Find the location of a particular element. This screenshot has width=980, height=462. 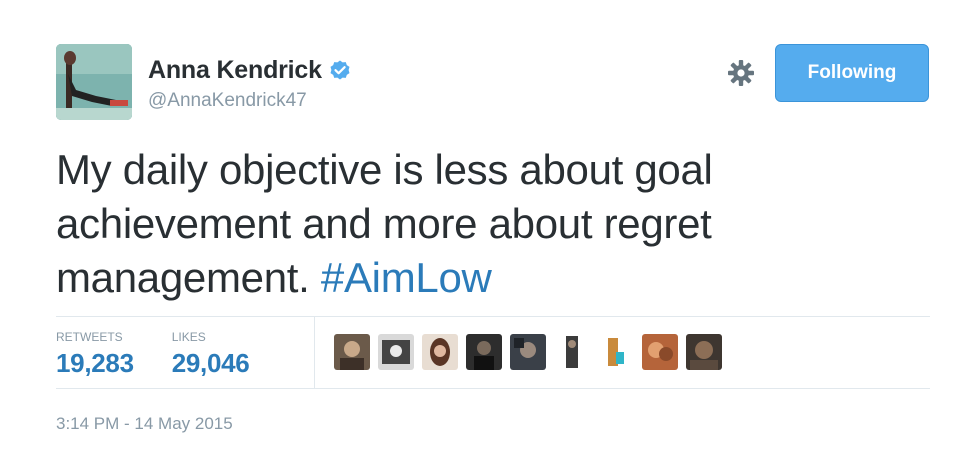

likes-count: 29,046 is located at coordinates (210, 363).